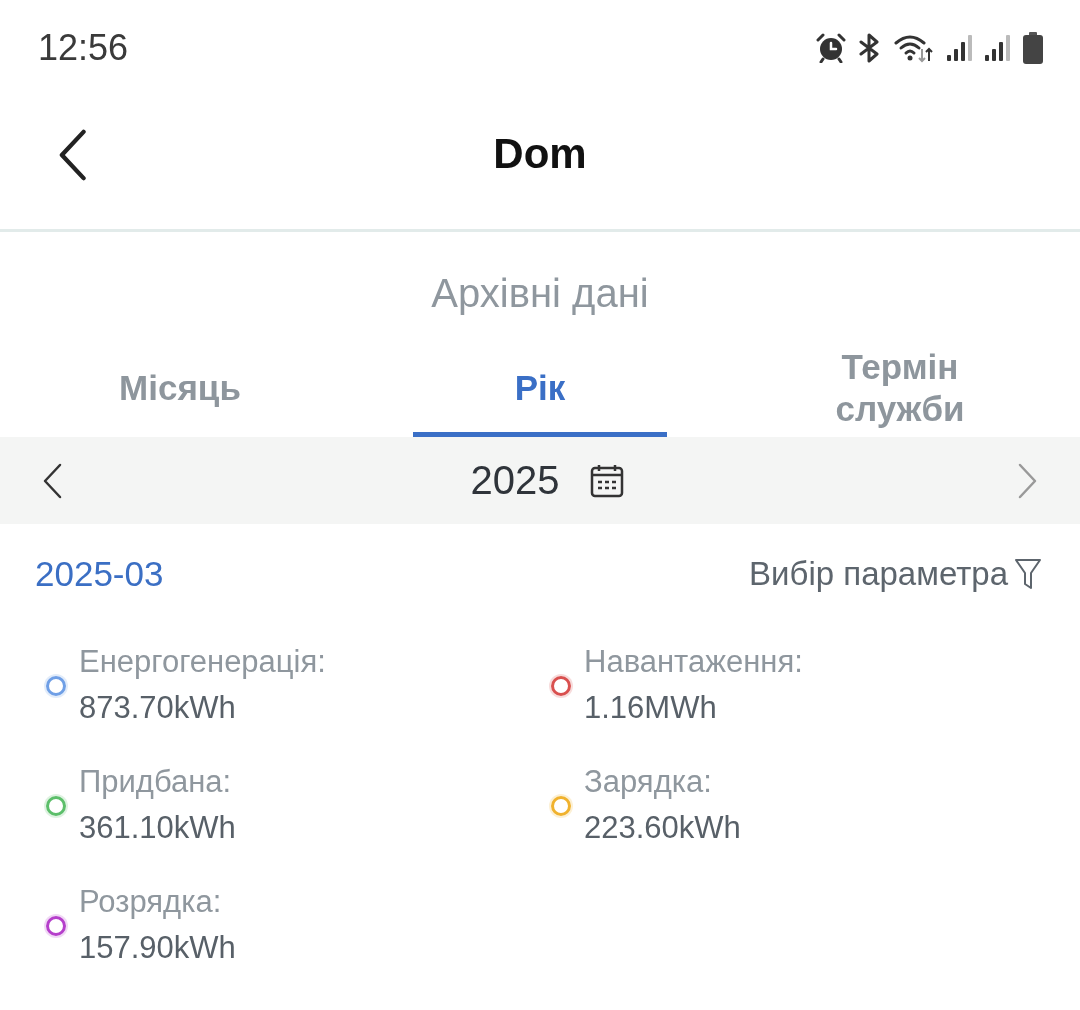  I want to click on chevron-left-icon, so click(52, 480).